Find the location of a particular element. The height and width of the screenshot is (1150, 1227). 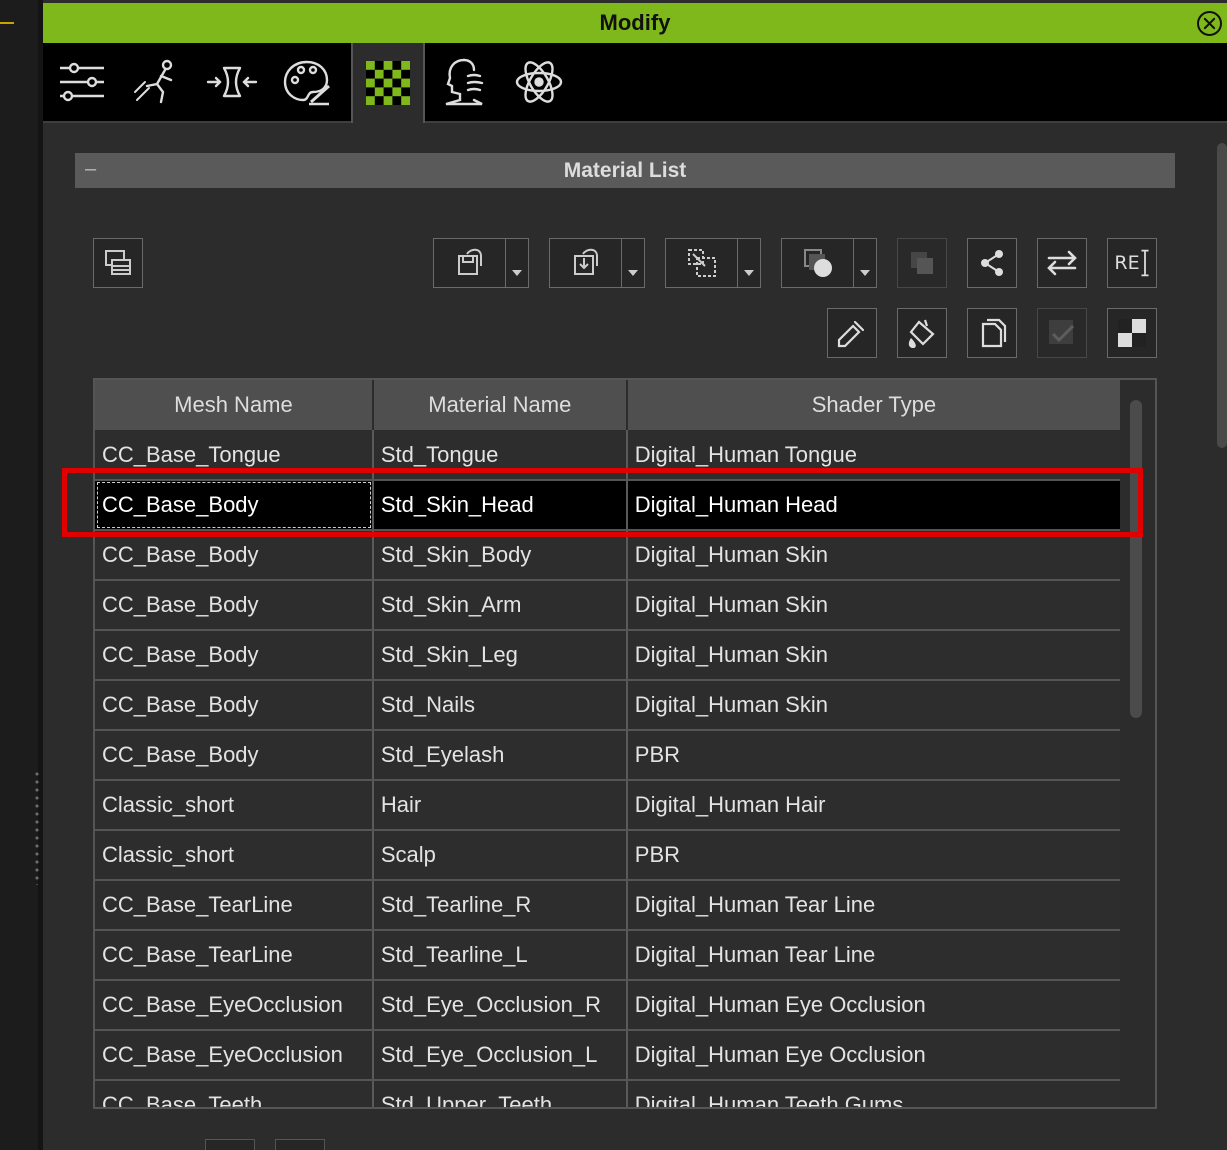

material-ball-button is located at coordinates (818, 263).